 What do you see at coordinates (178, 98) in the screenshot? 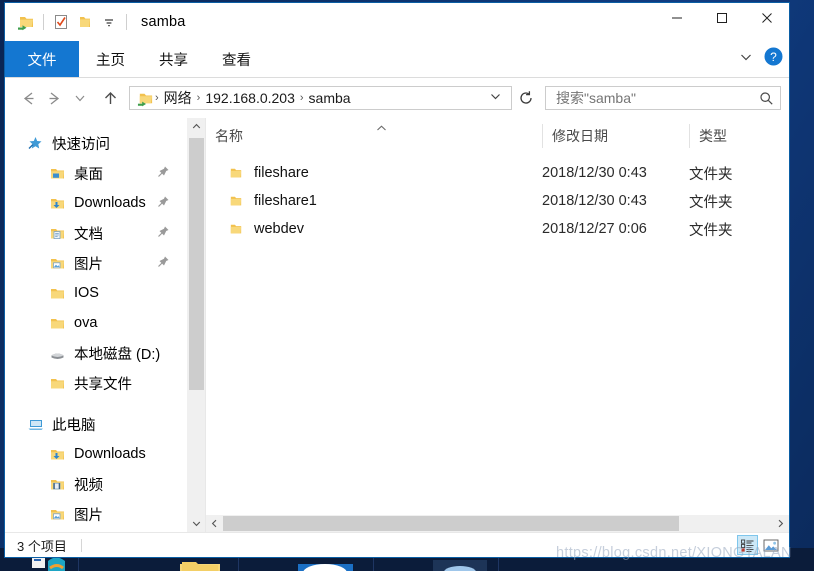
I see `breadcrumb-item-network: 网络` at bounding box center [178, 98].